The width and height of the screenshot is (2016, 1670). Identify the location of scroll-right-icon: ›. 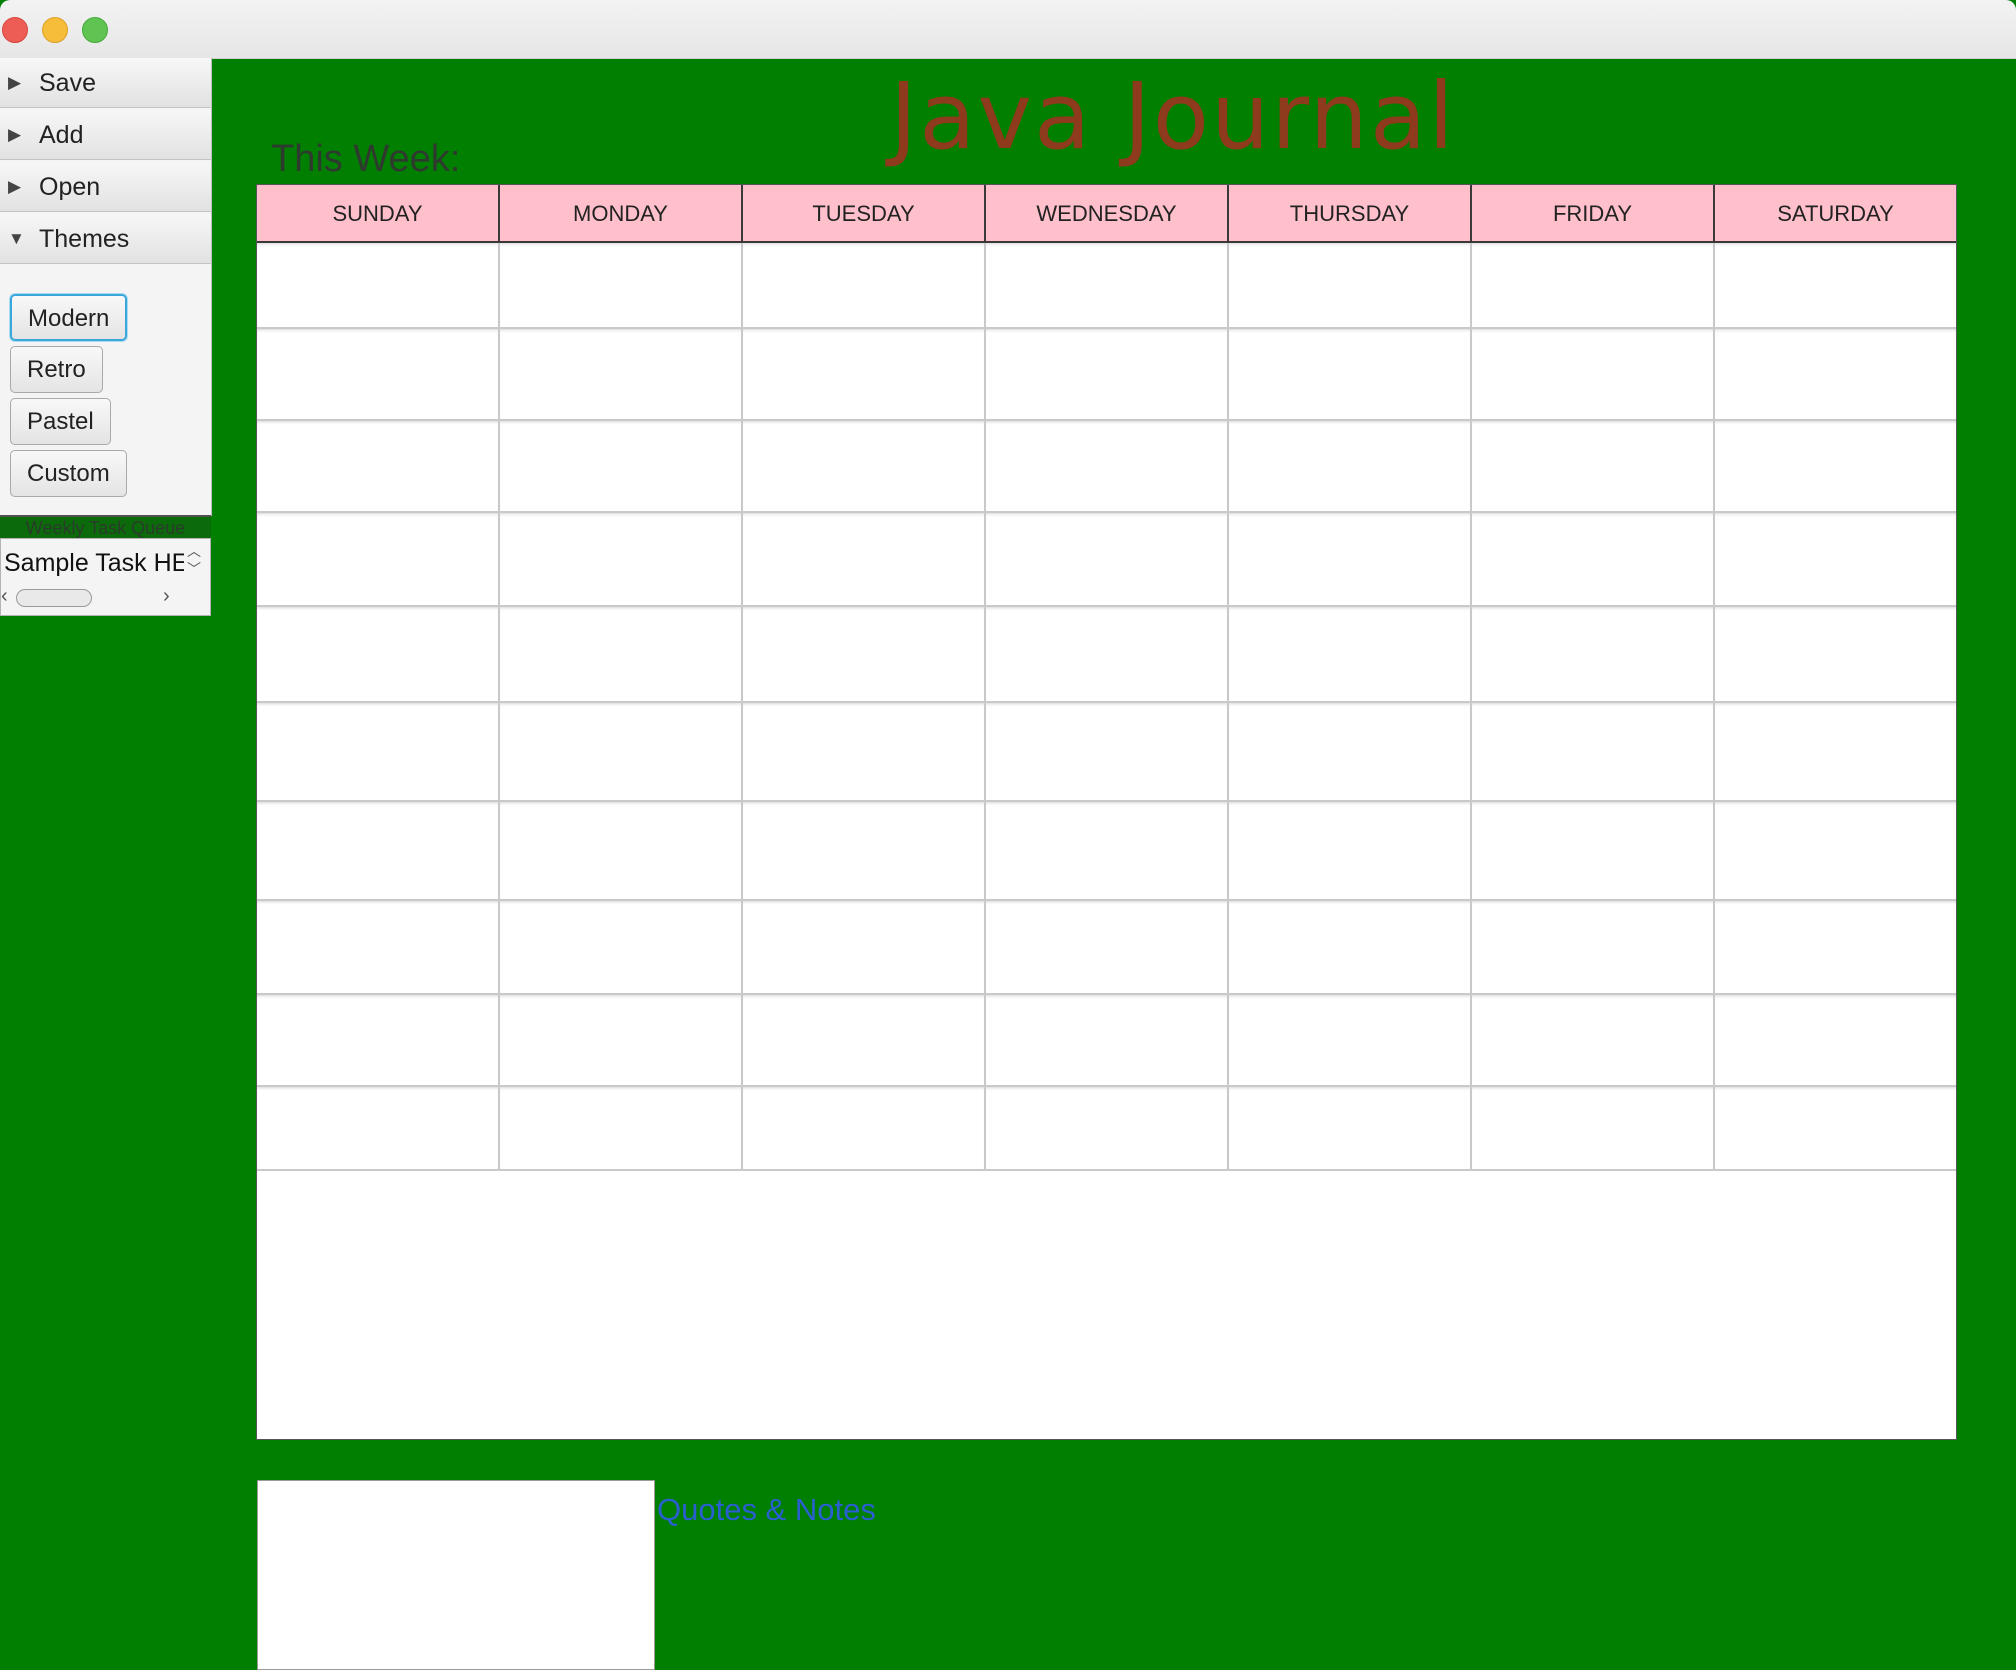
(166, 596).